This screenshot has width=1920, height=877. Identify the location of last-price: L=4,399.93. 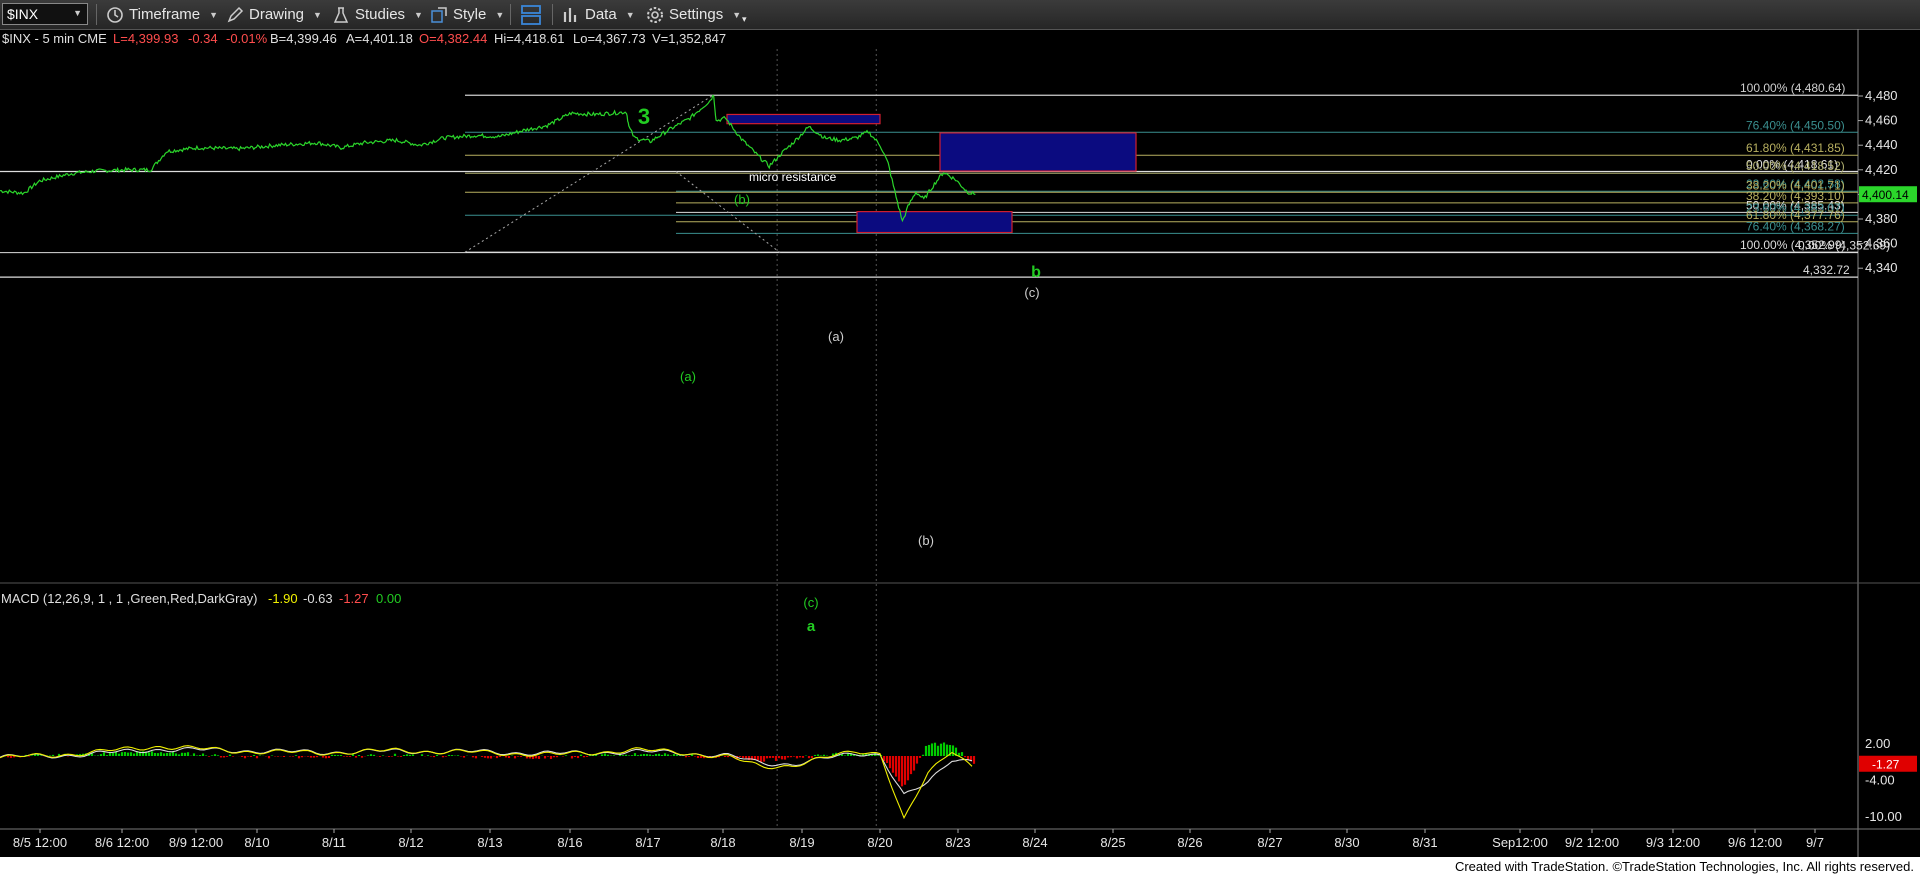
(145, 38).